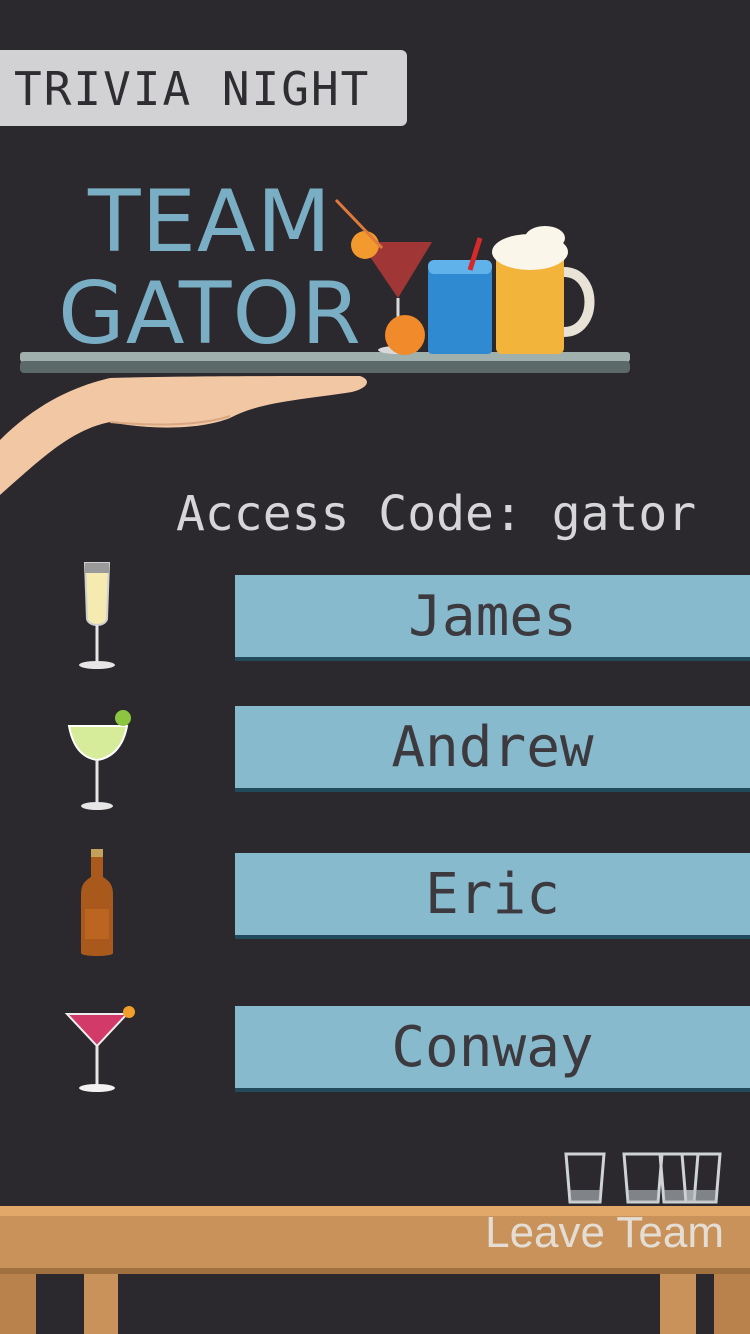 This screenshot has height=1334, width=750. What do you see at coordinates (192, 89) in the screenshot?
I see `badge-label: TRIVIA NIGHT` at bounding box center [192, 89].